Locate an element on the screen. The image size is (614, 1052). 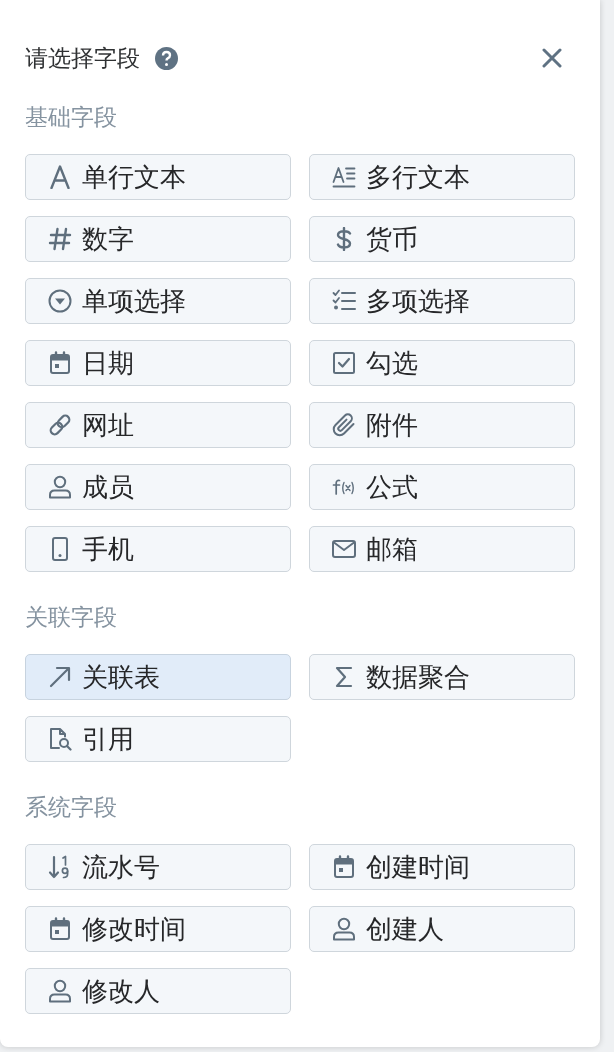
field-option-button: 手机 is located at coordinates (158, 549).